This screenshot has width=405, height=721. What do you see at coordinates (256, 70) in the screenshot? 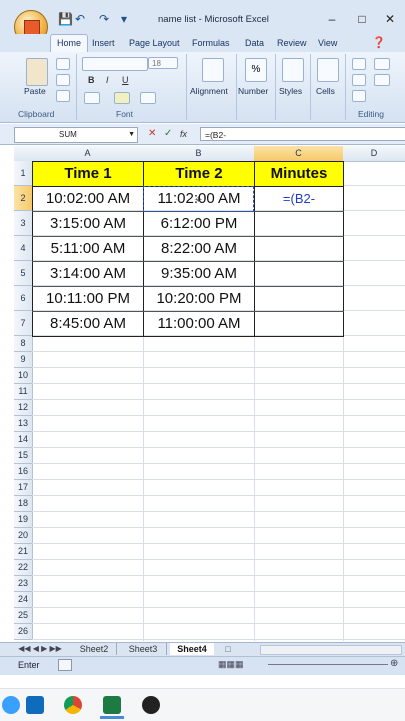
I see `percent-icon: %` at bounding box center [256, 70].